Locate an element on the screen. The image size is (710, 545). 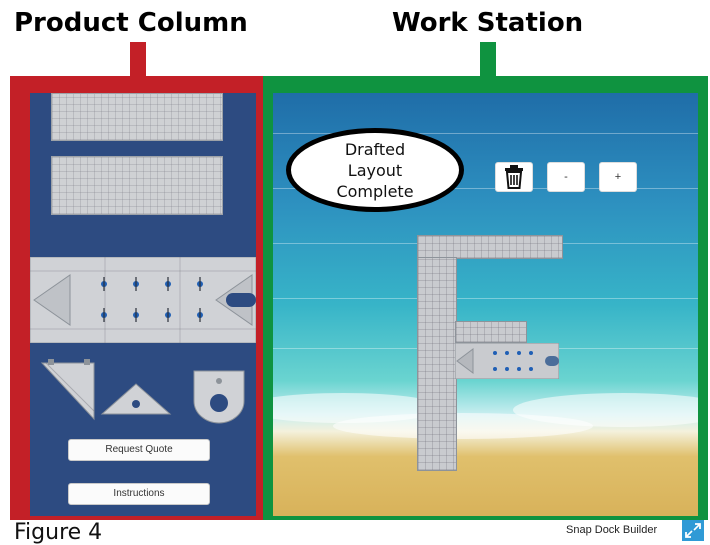
product-column-connector is located at coordinates (138, 59).